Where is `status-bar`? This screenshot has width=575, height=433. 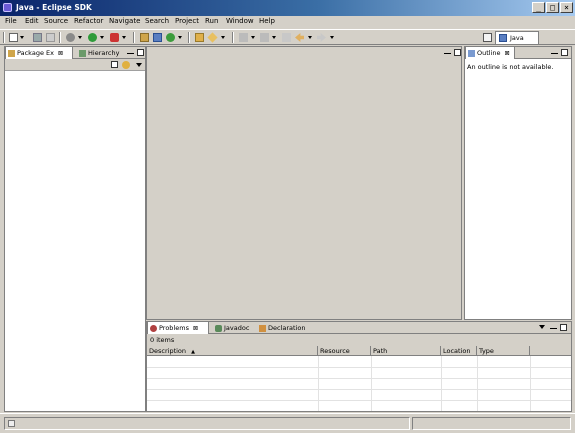
status-bar is located at coordinates (287, 423).